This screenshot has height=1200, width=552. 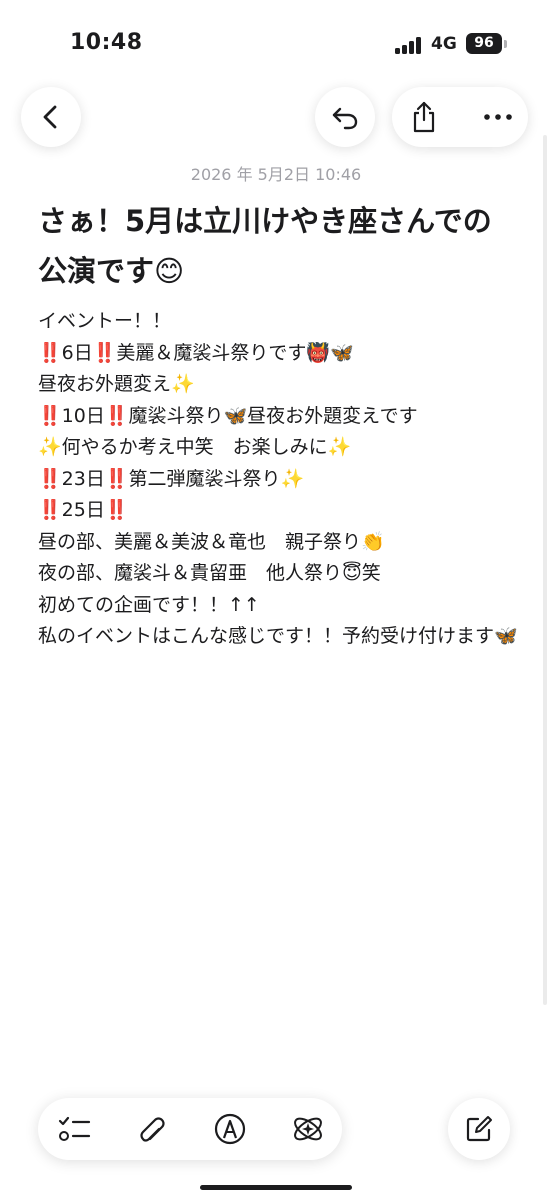 I want to click on writing-tools-button, so click(x=308, y=1129).